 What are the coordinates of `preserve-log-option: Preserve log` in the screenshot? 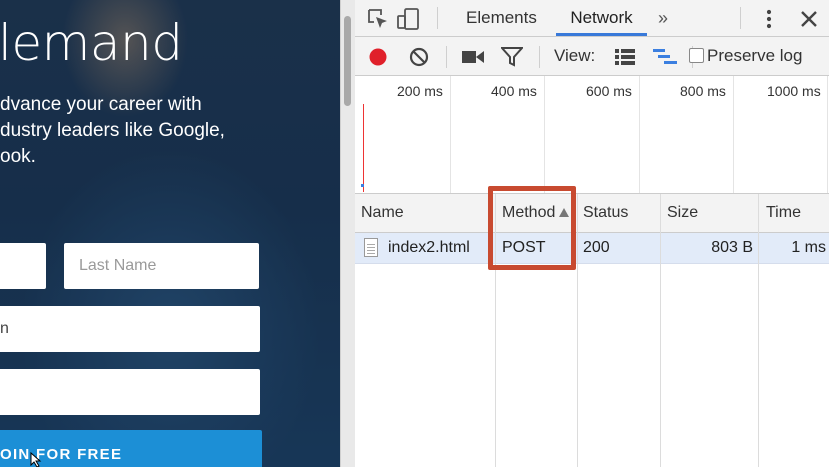 It's located at (746, 56).